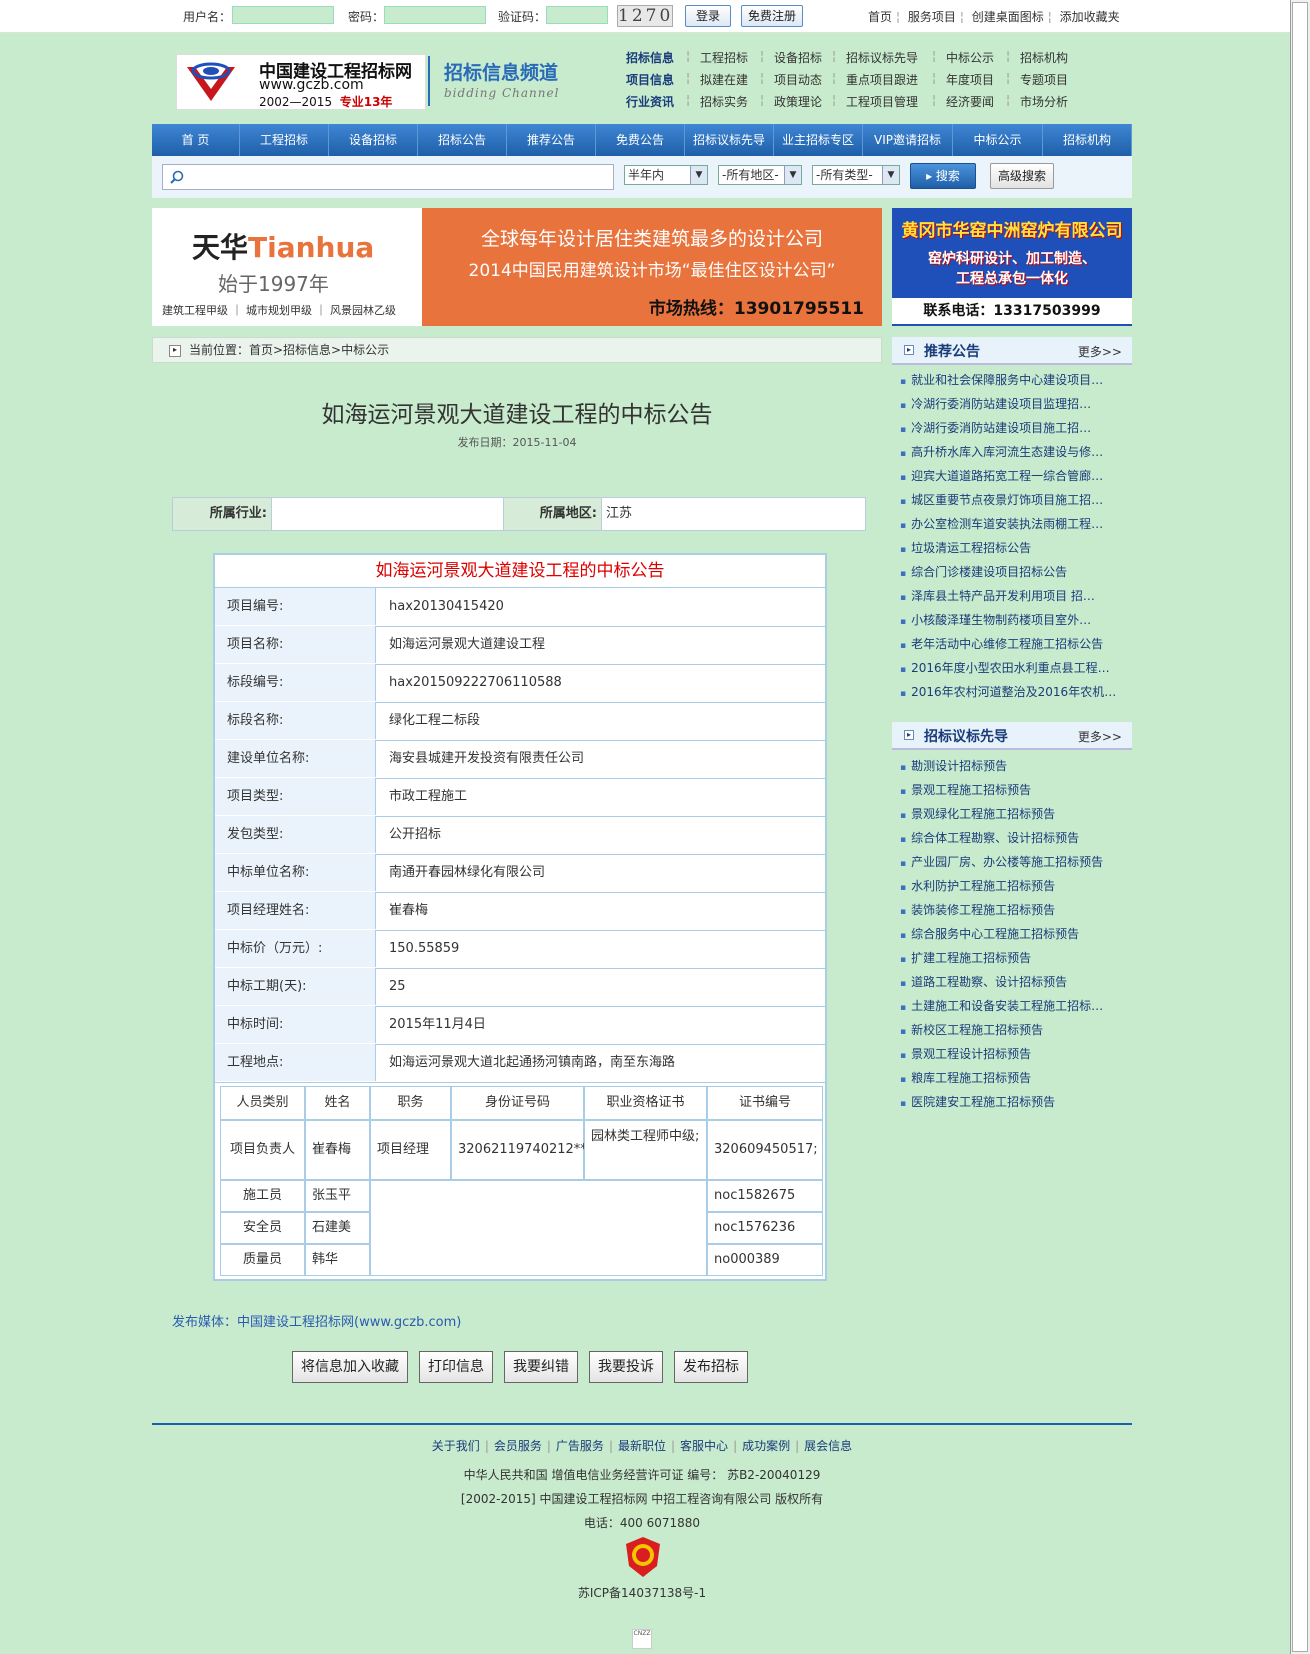  I want to click on publish-media: 发布媒体：中国建设工程招标网(www.gczb.com), so click(316, 1320).